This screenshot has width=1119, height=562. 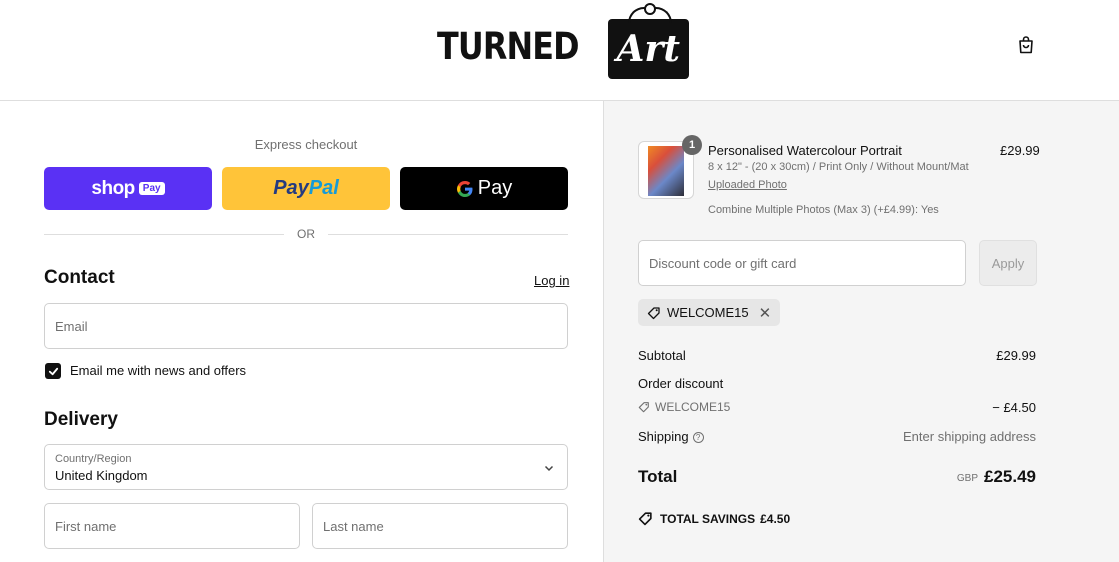 What do you see at coordinates (681, 383) in the screenshot?
I see `order-discount-label: Order discount` at bounding box center [681, 383].